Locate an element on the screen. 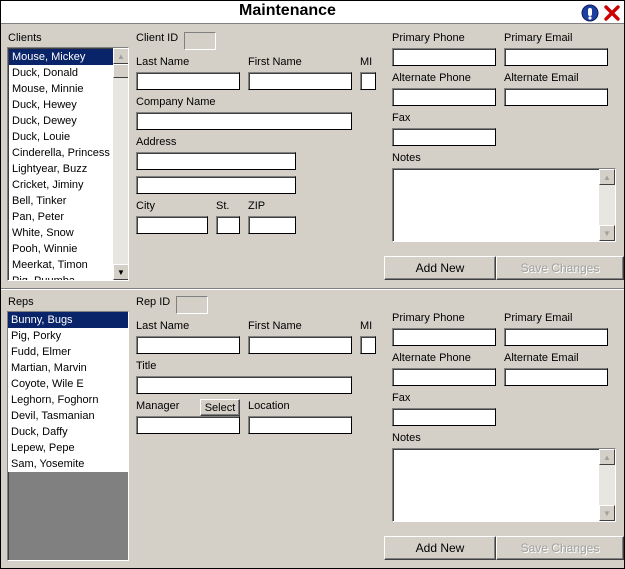  location-label: Location is located at coordinates (269, 406).